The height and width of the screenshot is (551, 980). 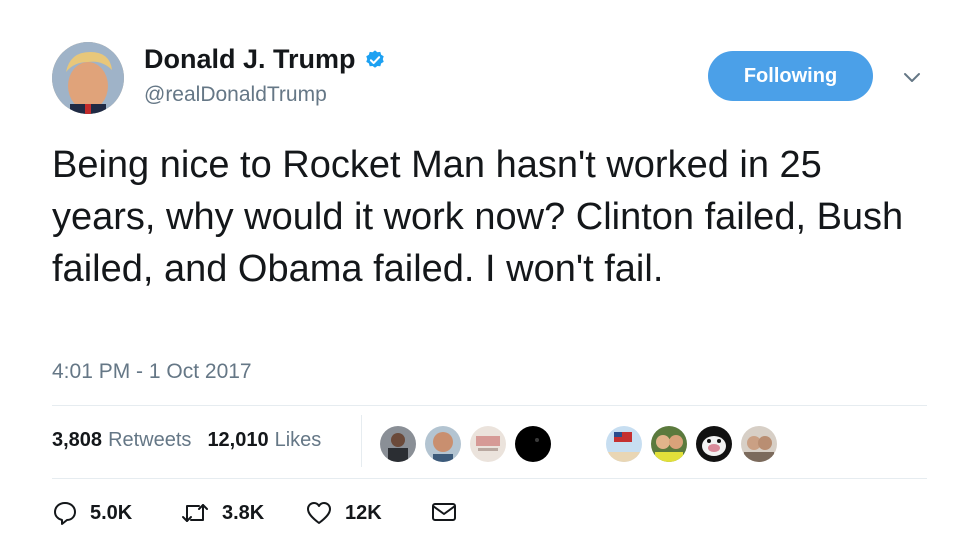 I want to click on likes-stat: 12,010 Likes, so click(x=264, y=440).